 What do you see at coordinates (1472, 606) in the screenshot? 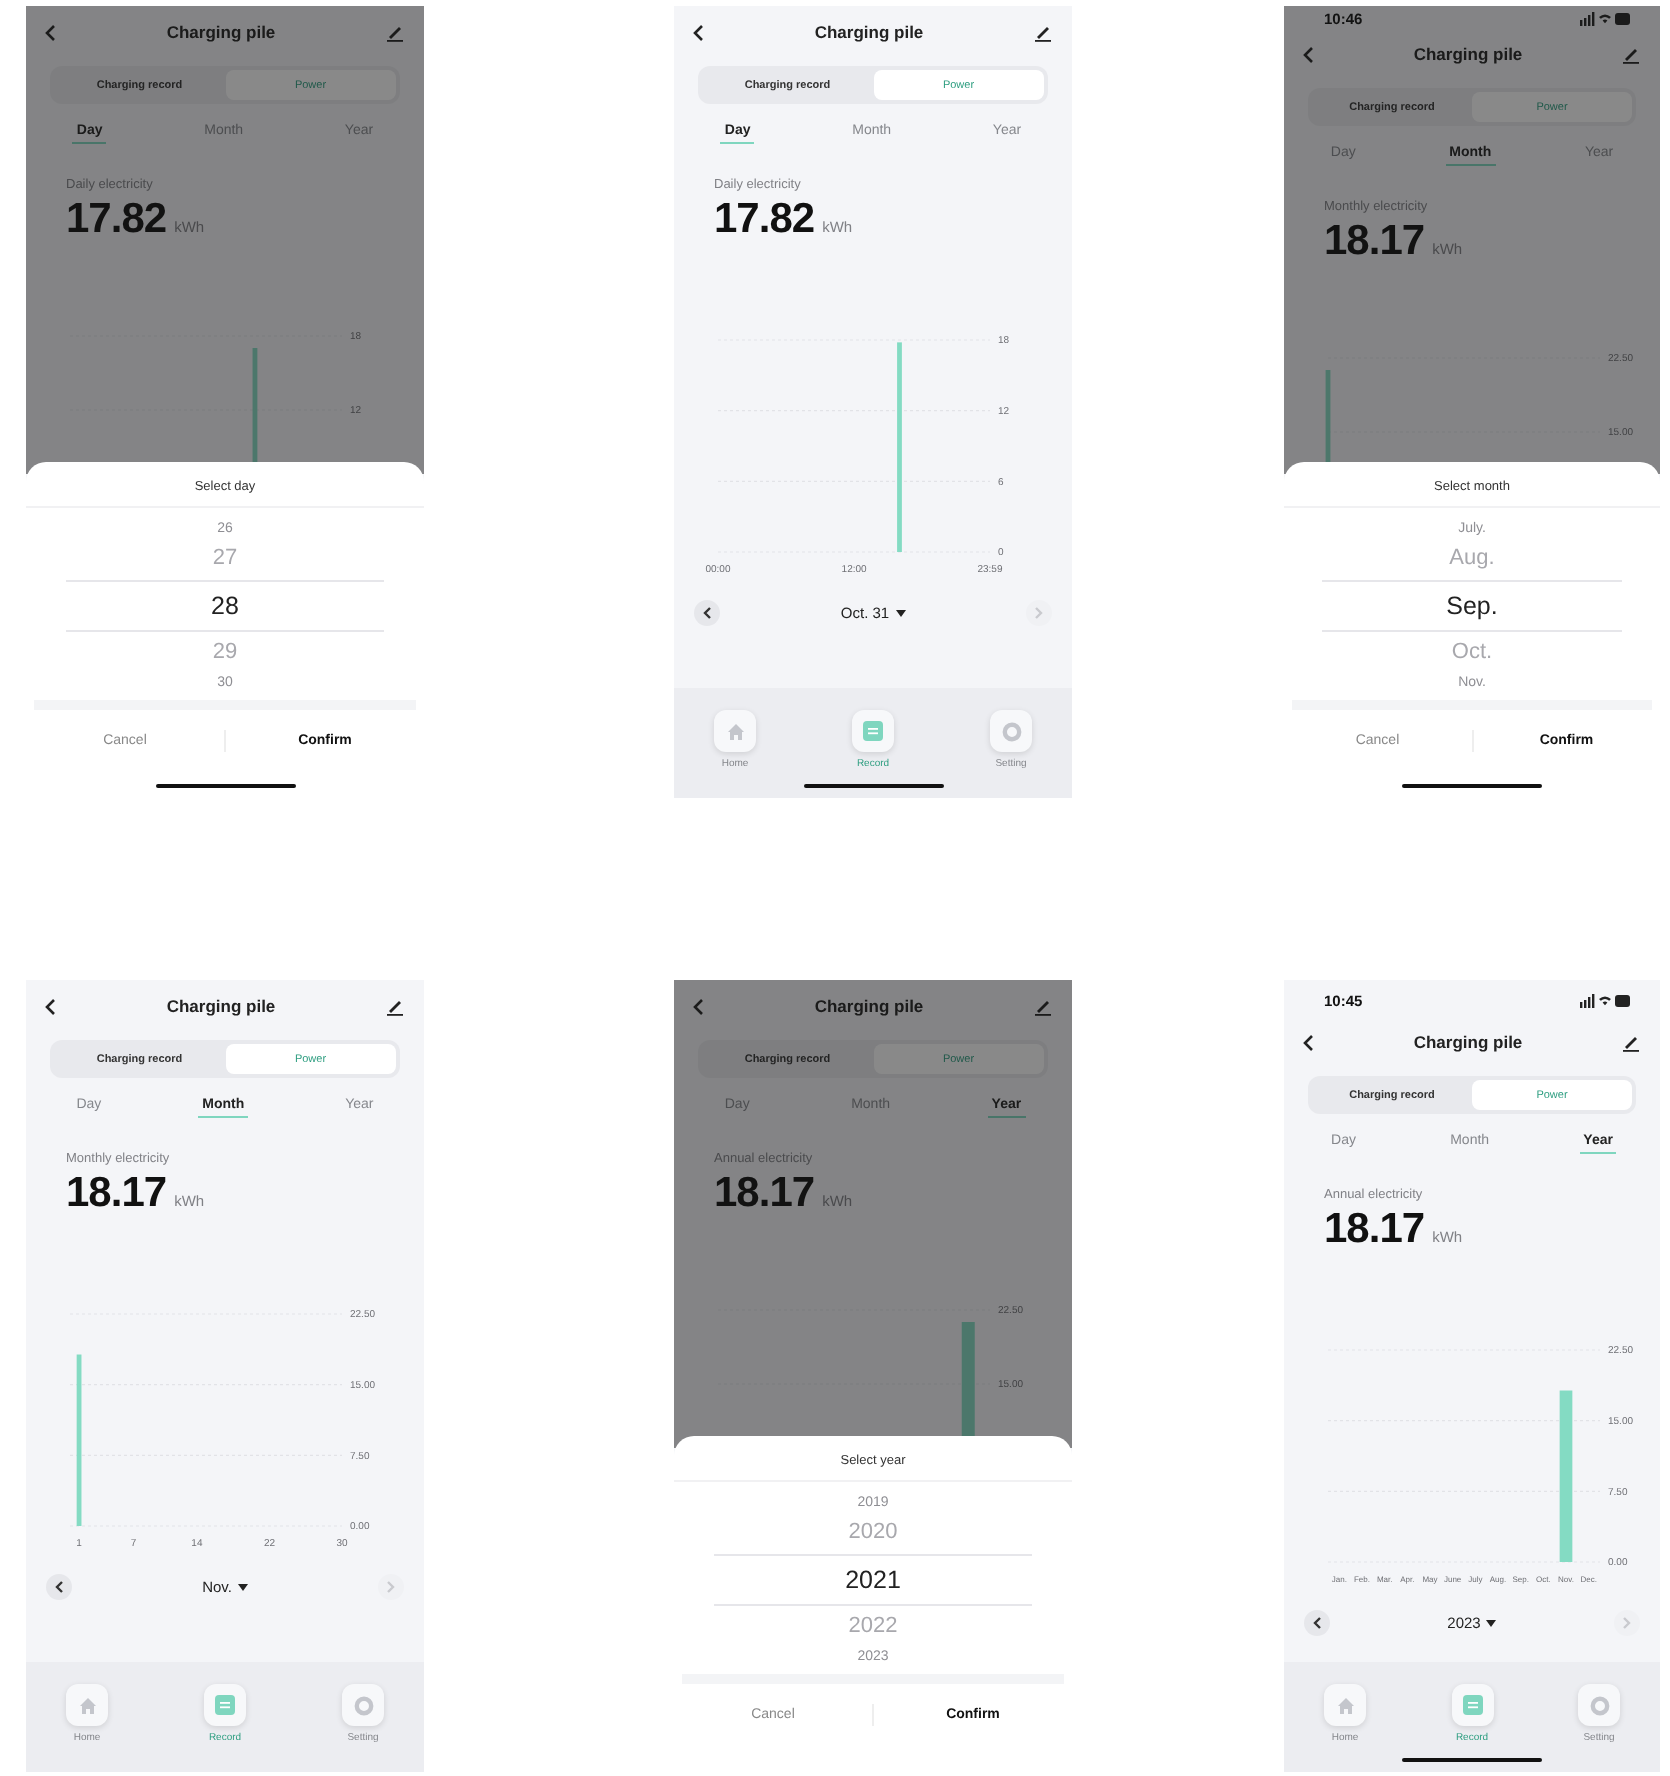
I see `picker-option: Sep.` at bounding box center [1472, 606].